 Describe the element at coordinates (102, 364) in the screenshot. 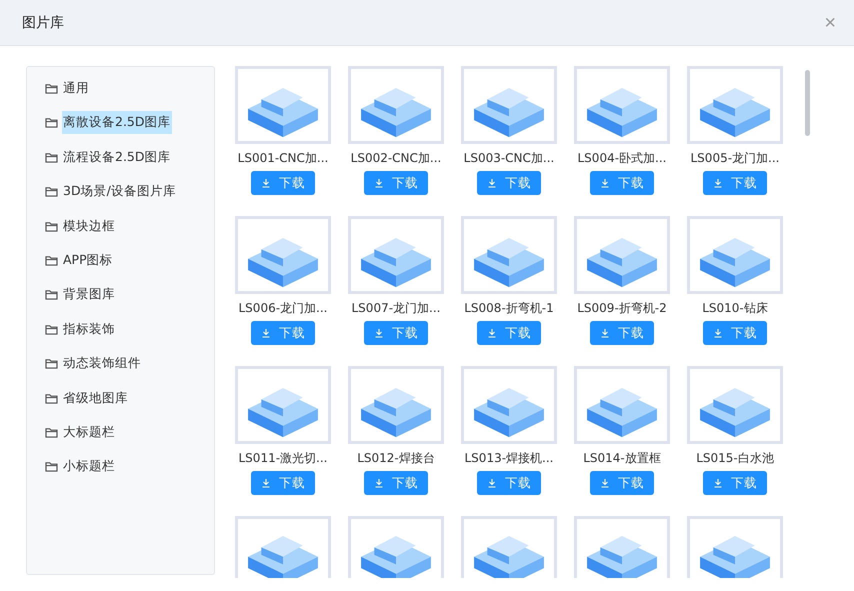

I see `sidebar-item: 动态装饰组件` at that location.